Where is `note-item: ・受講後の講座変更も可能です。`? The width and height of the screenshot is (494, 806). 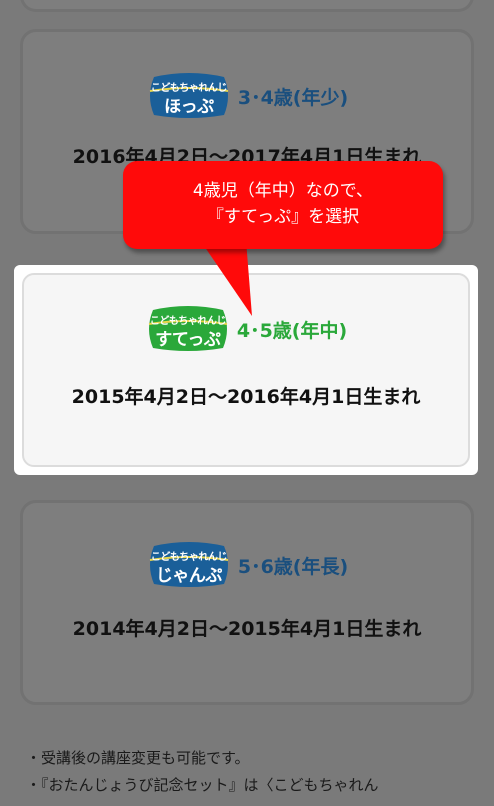
note-item: ・受講後の講座変更も可能です。 is located at coordinates (138, 758).